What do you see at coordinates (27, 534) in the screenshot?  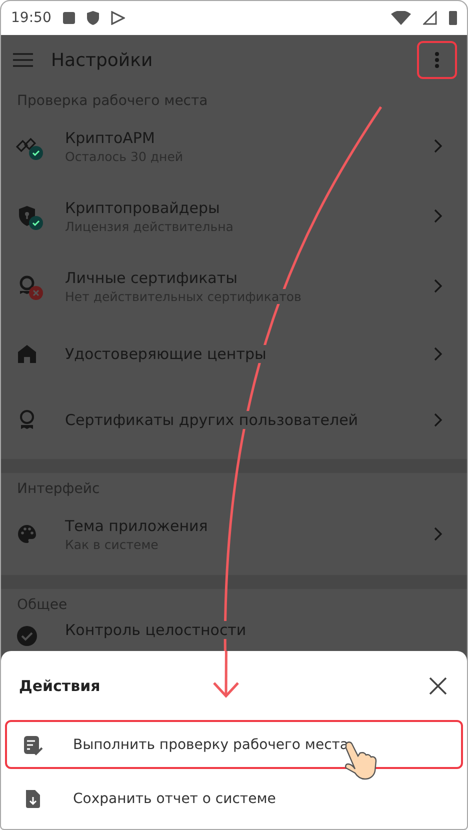 I see `palette-icon` at bounding box center [27, 534].